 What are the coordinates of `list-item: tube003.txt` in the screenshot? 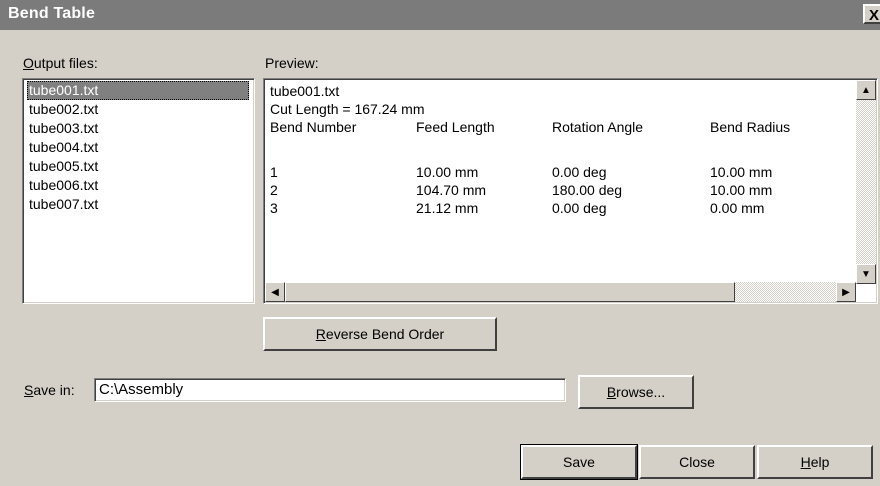 It's located at (63, 128).